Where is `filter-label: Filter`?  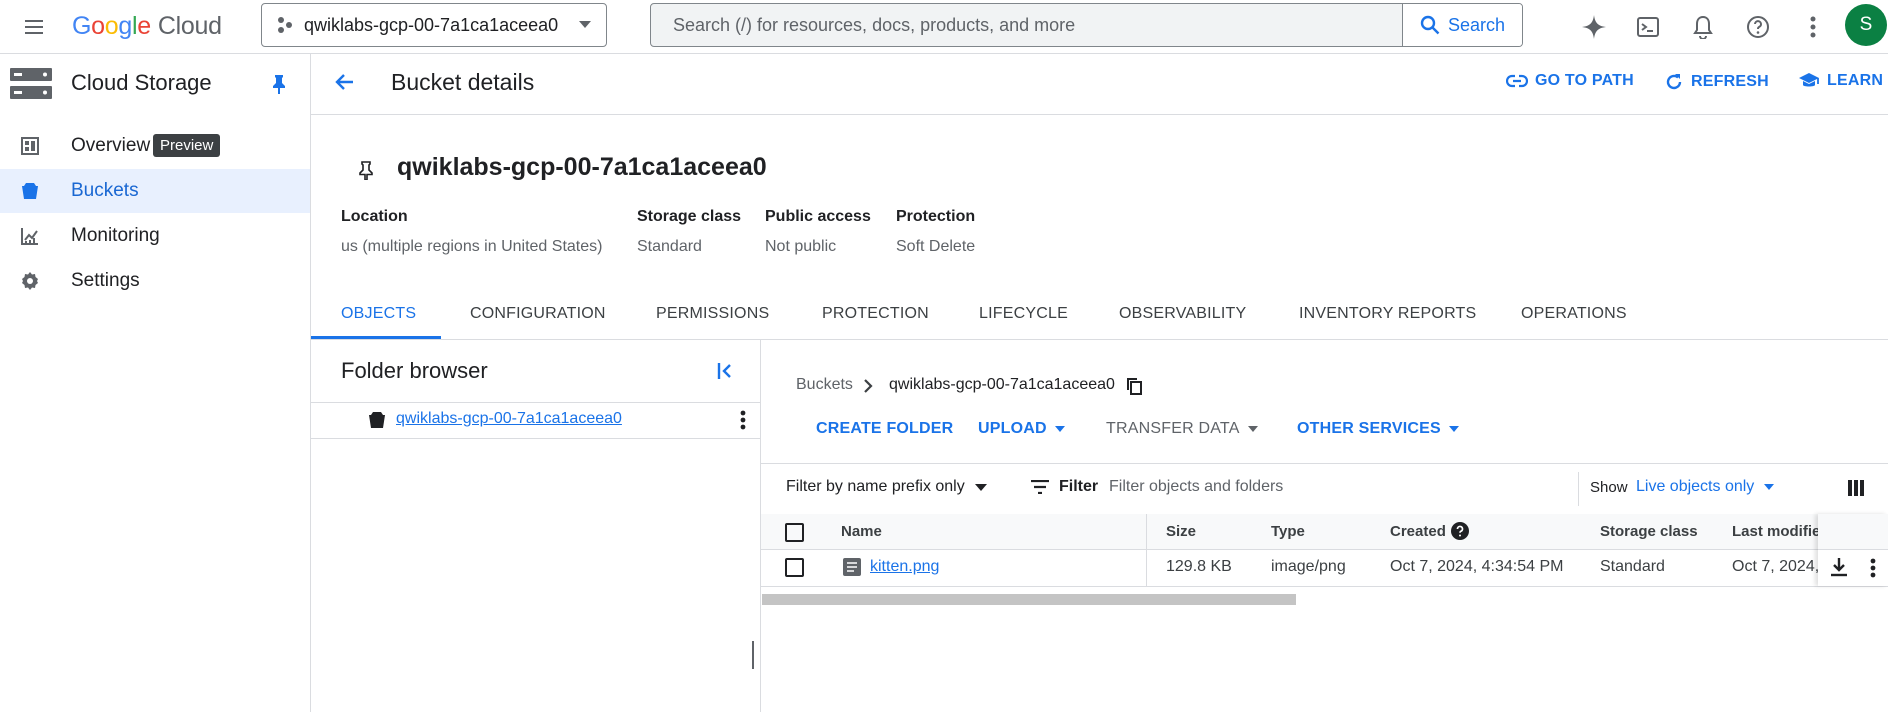 filter-label: Filter is located at coordinates (1079, 486).